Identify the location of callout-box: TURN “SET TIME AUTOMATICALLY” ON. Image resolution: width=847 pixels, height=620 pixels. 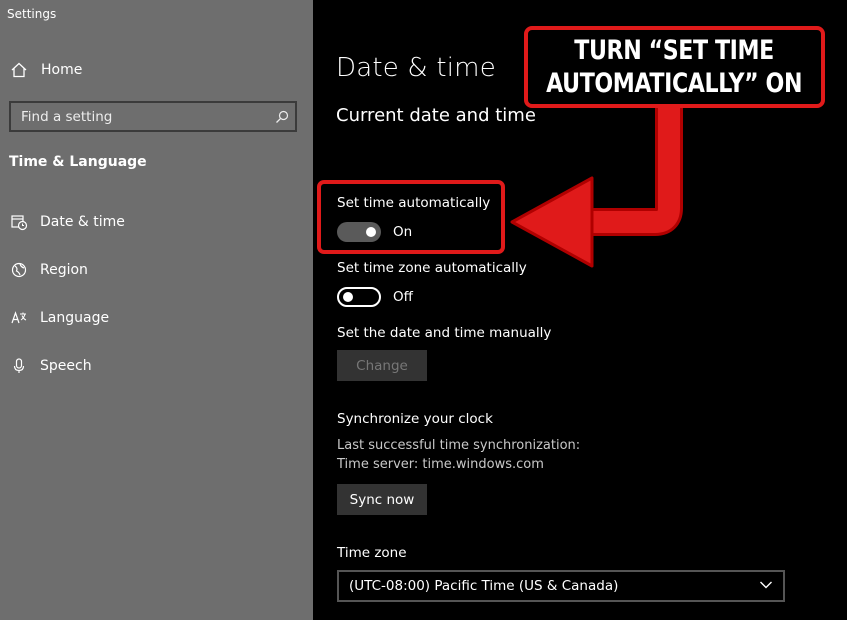
(674, 67).